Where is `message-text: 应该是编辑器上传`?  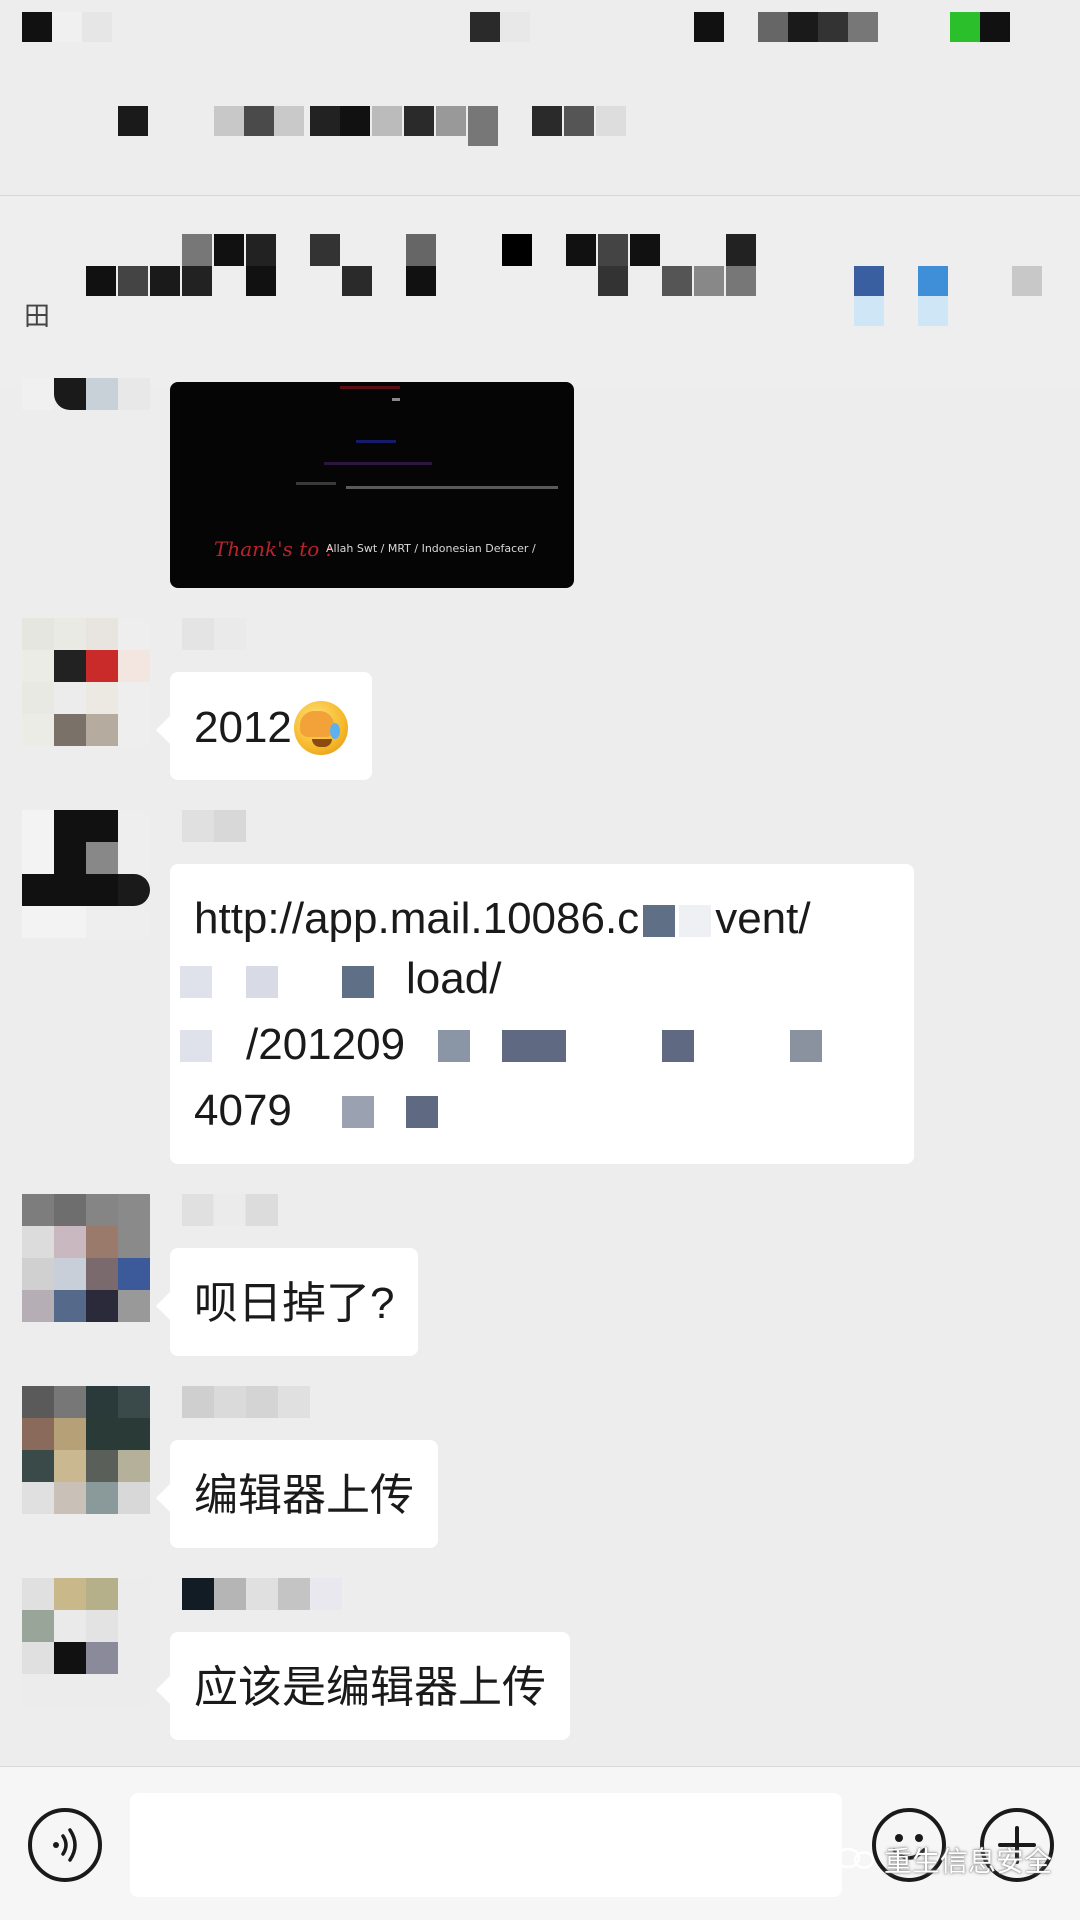 message-text: 应该是编辑器上传 is located at coordinates (370, 1688).